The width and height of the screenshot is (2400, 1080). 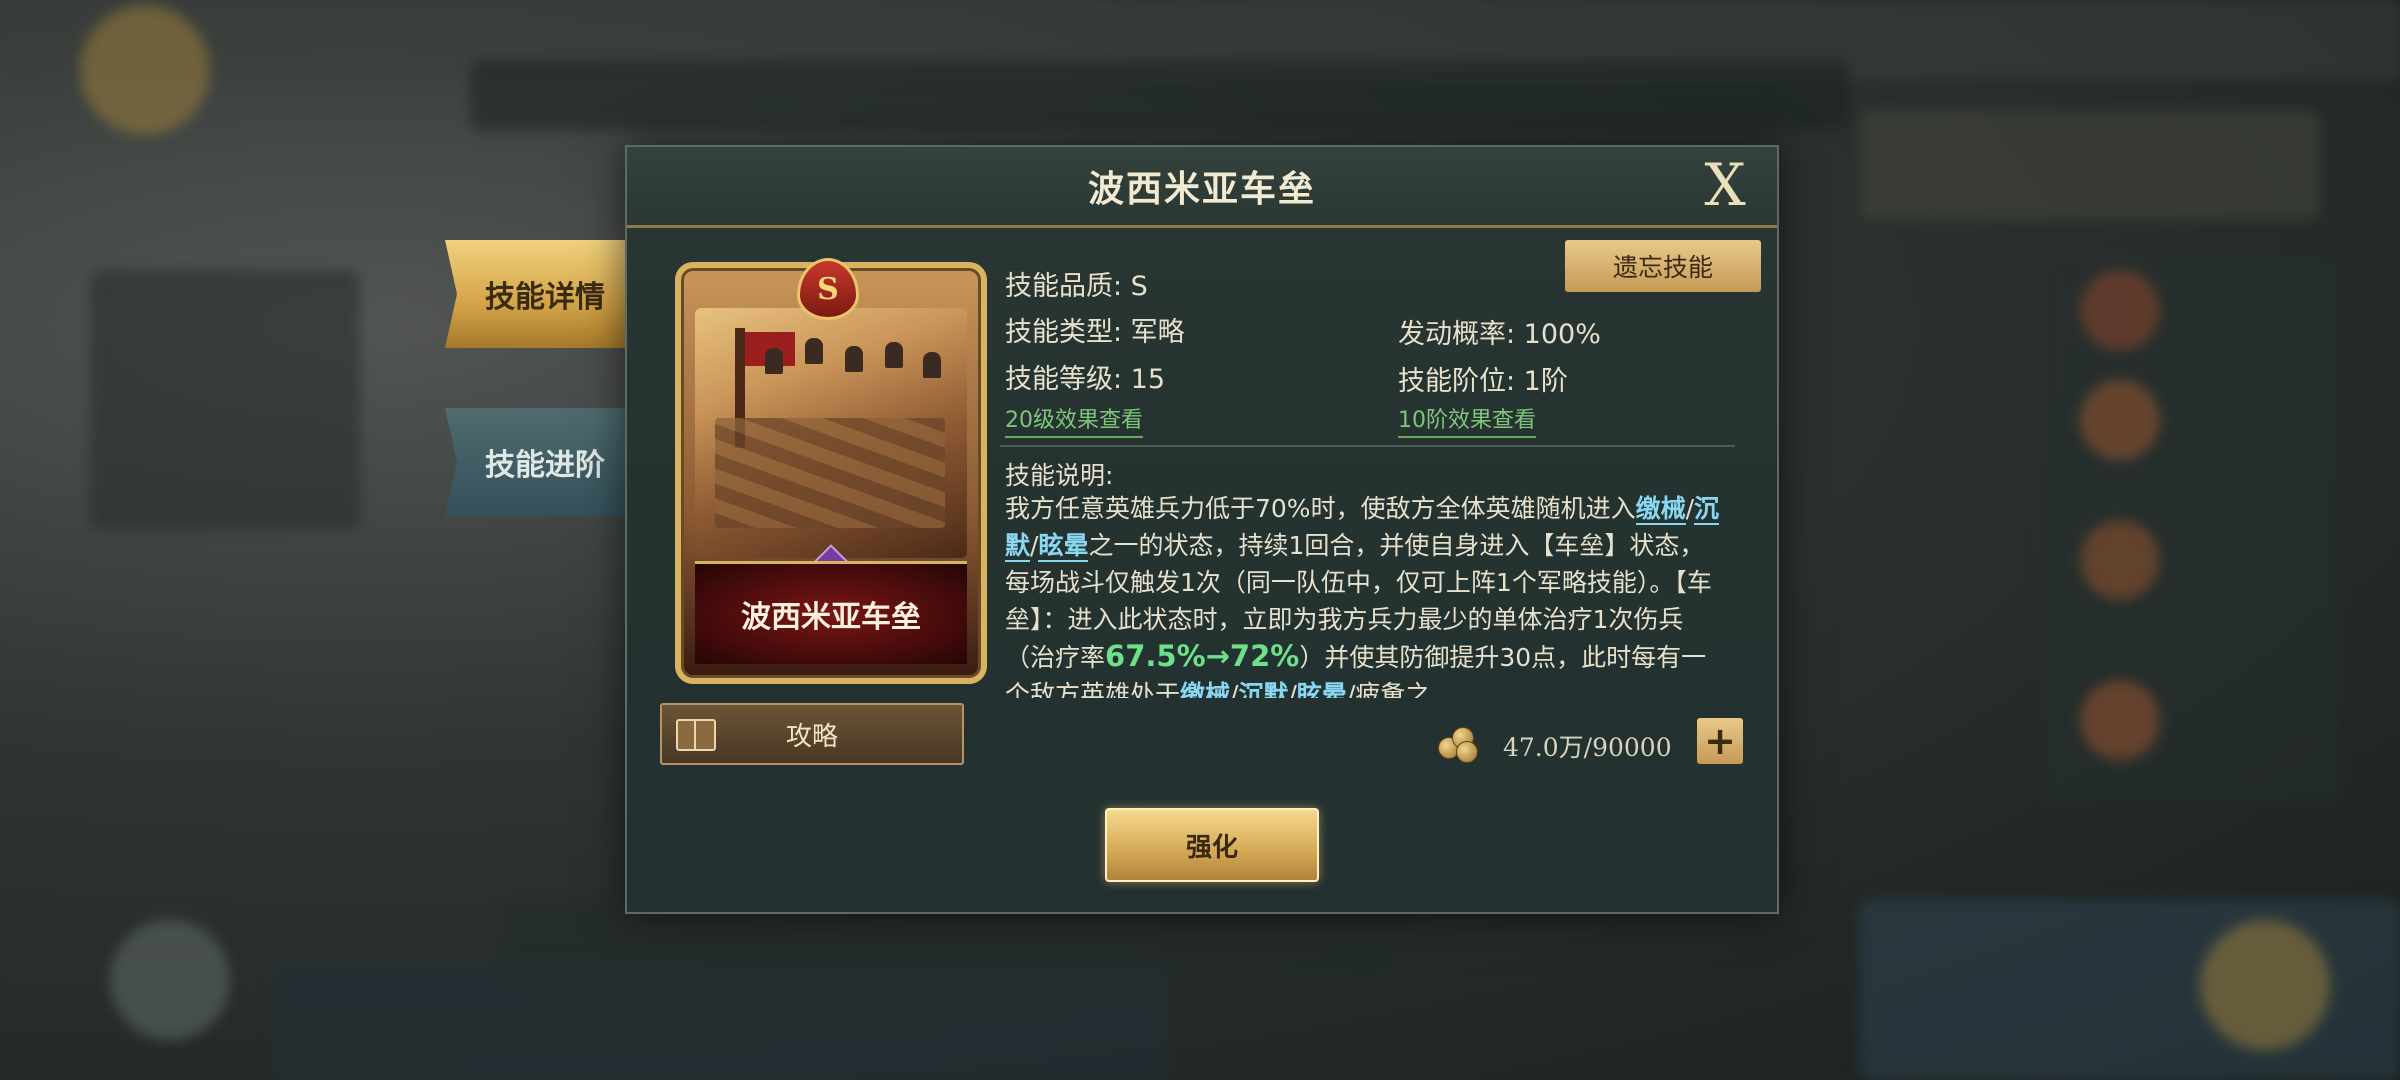 I want to click on keyword-silence: 沉默, so click(x=1263, y=689).